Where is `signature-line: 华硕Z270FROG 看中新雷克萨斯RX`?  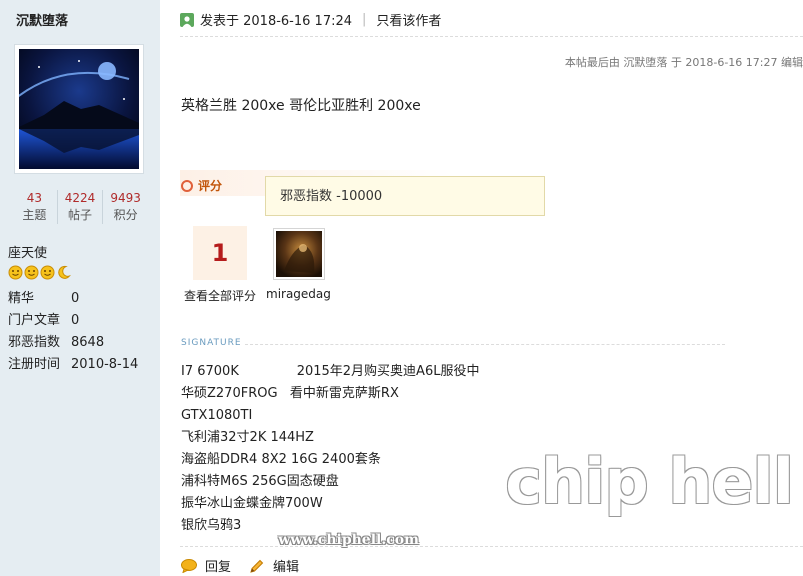 signature-line: 华硕Z270FROG 看中新雷克萨斯RX is located at coordinates (290, 393).